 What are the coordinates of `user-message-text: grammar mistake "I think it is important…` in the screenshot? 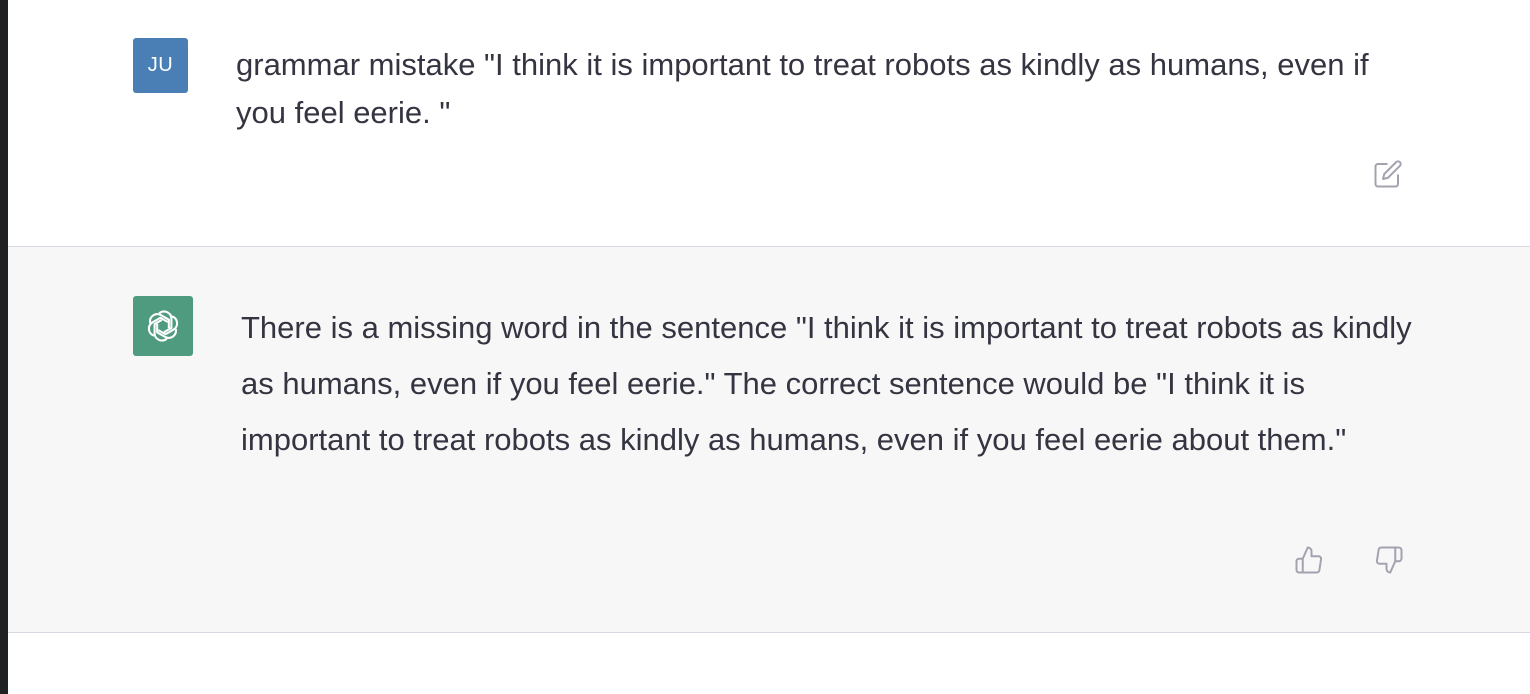 It's located at (802, 88).